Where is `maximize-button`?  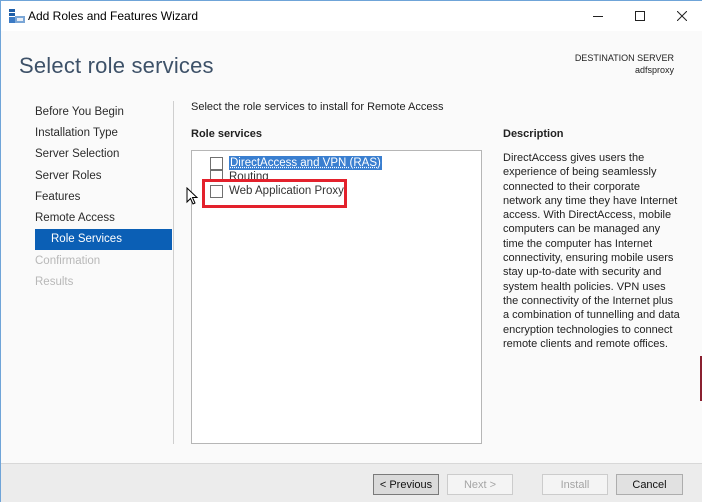
maximize-button is located at coordinates (640, 16).